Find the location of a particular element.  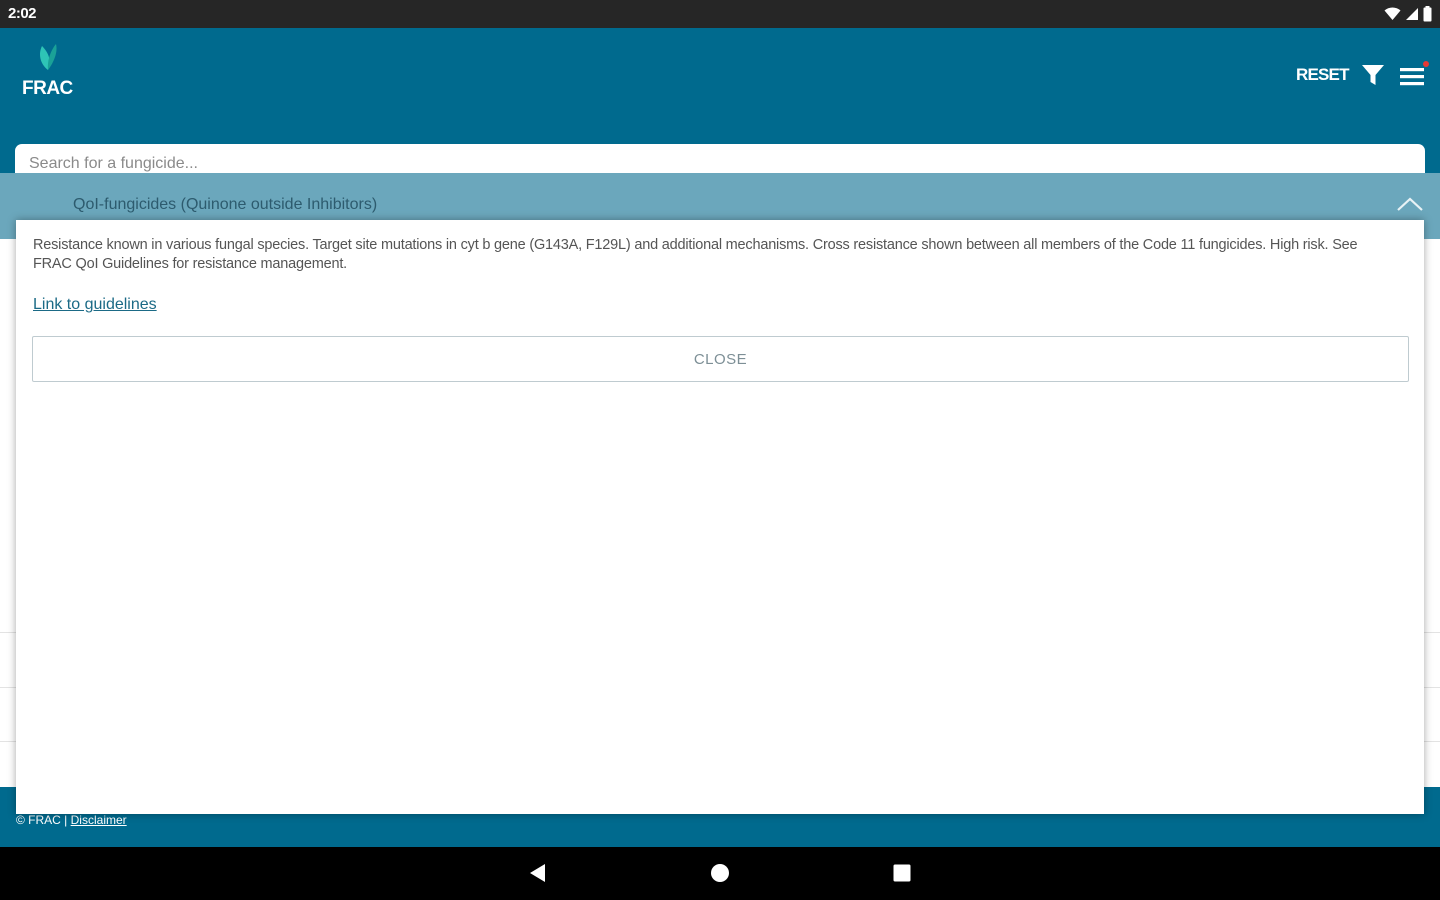

wifi-icon is located at coordinates (1392, 13).